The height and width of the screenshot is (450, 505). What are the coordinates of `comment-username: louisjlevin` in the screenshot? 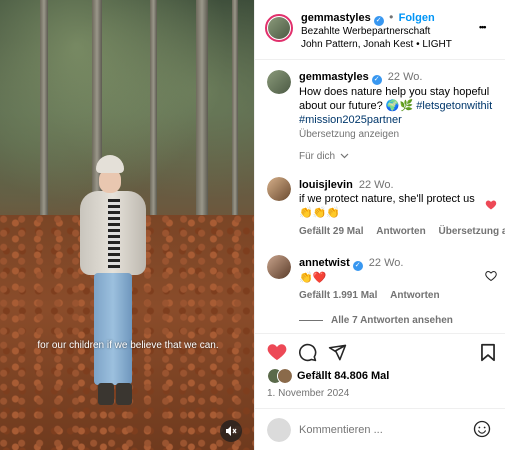 It's located at (326, 185).